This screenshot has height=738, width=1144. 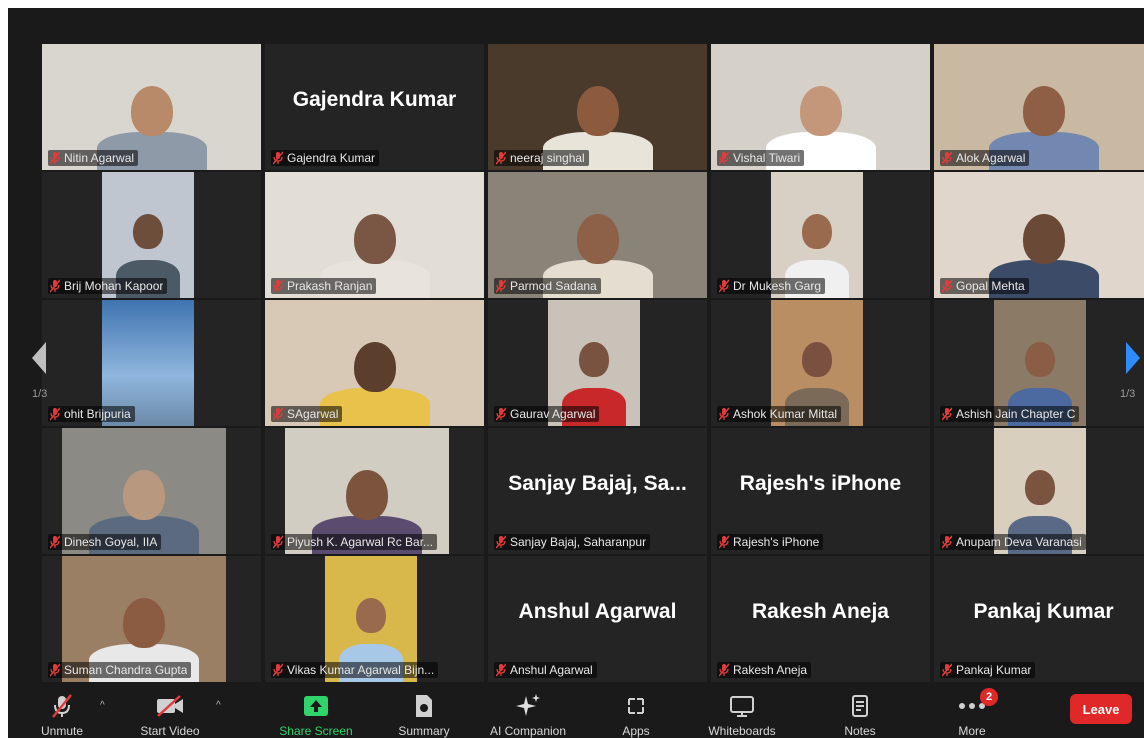 I want to click on participant-tile: Gaurav Agarwal, so click(x=597, y=363).